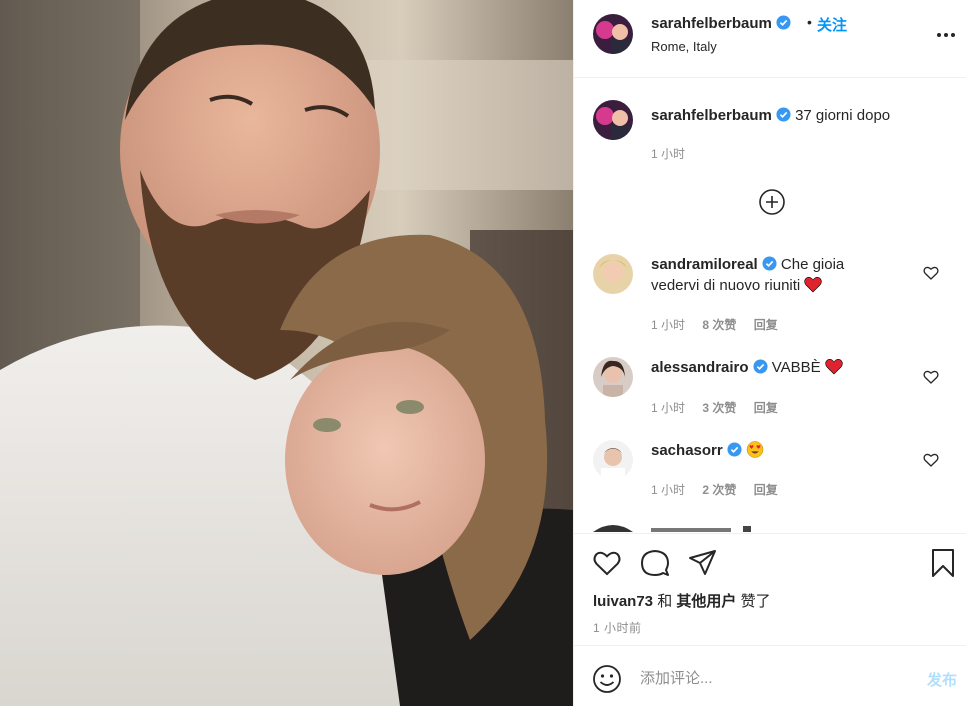 The image size is (966, 706). I want to click on comment-likes-count: 8 次赞, so click(719, 325).